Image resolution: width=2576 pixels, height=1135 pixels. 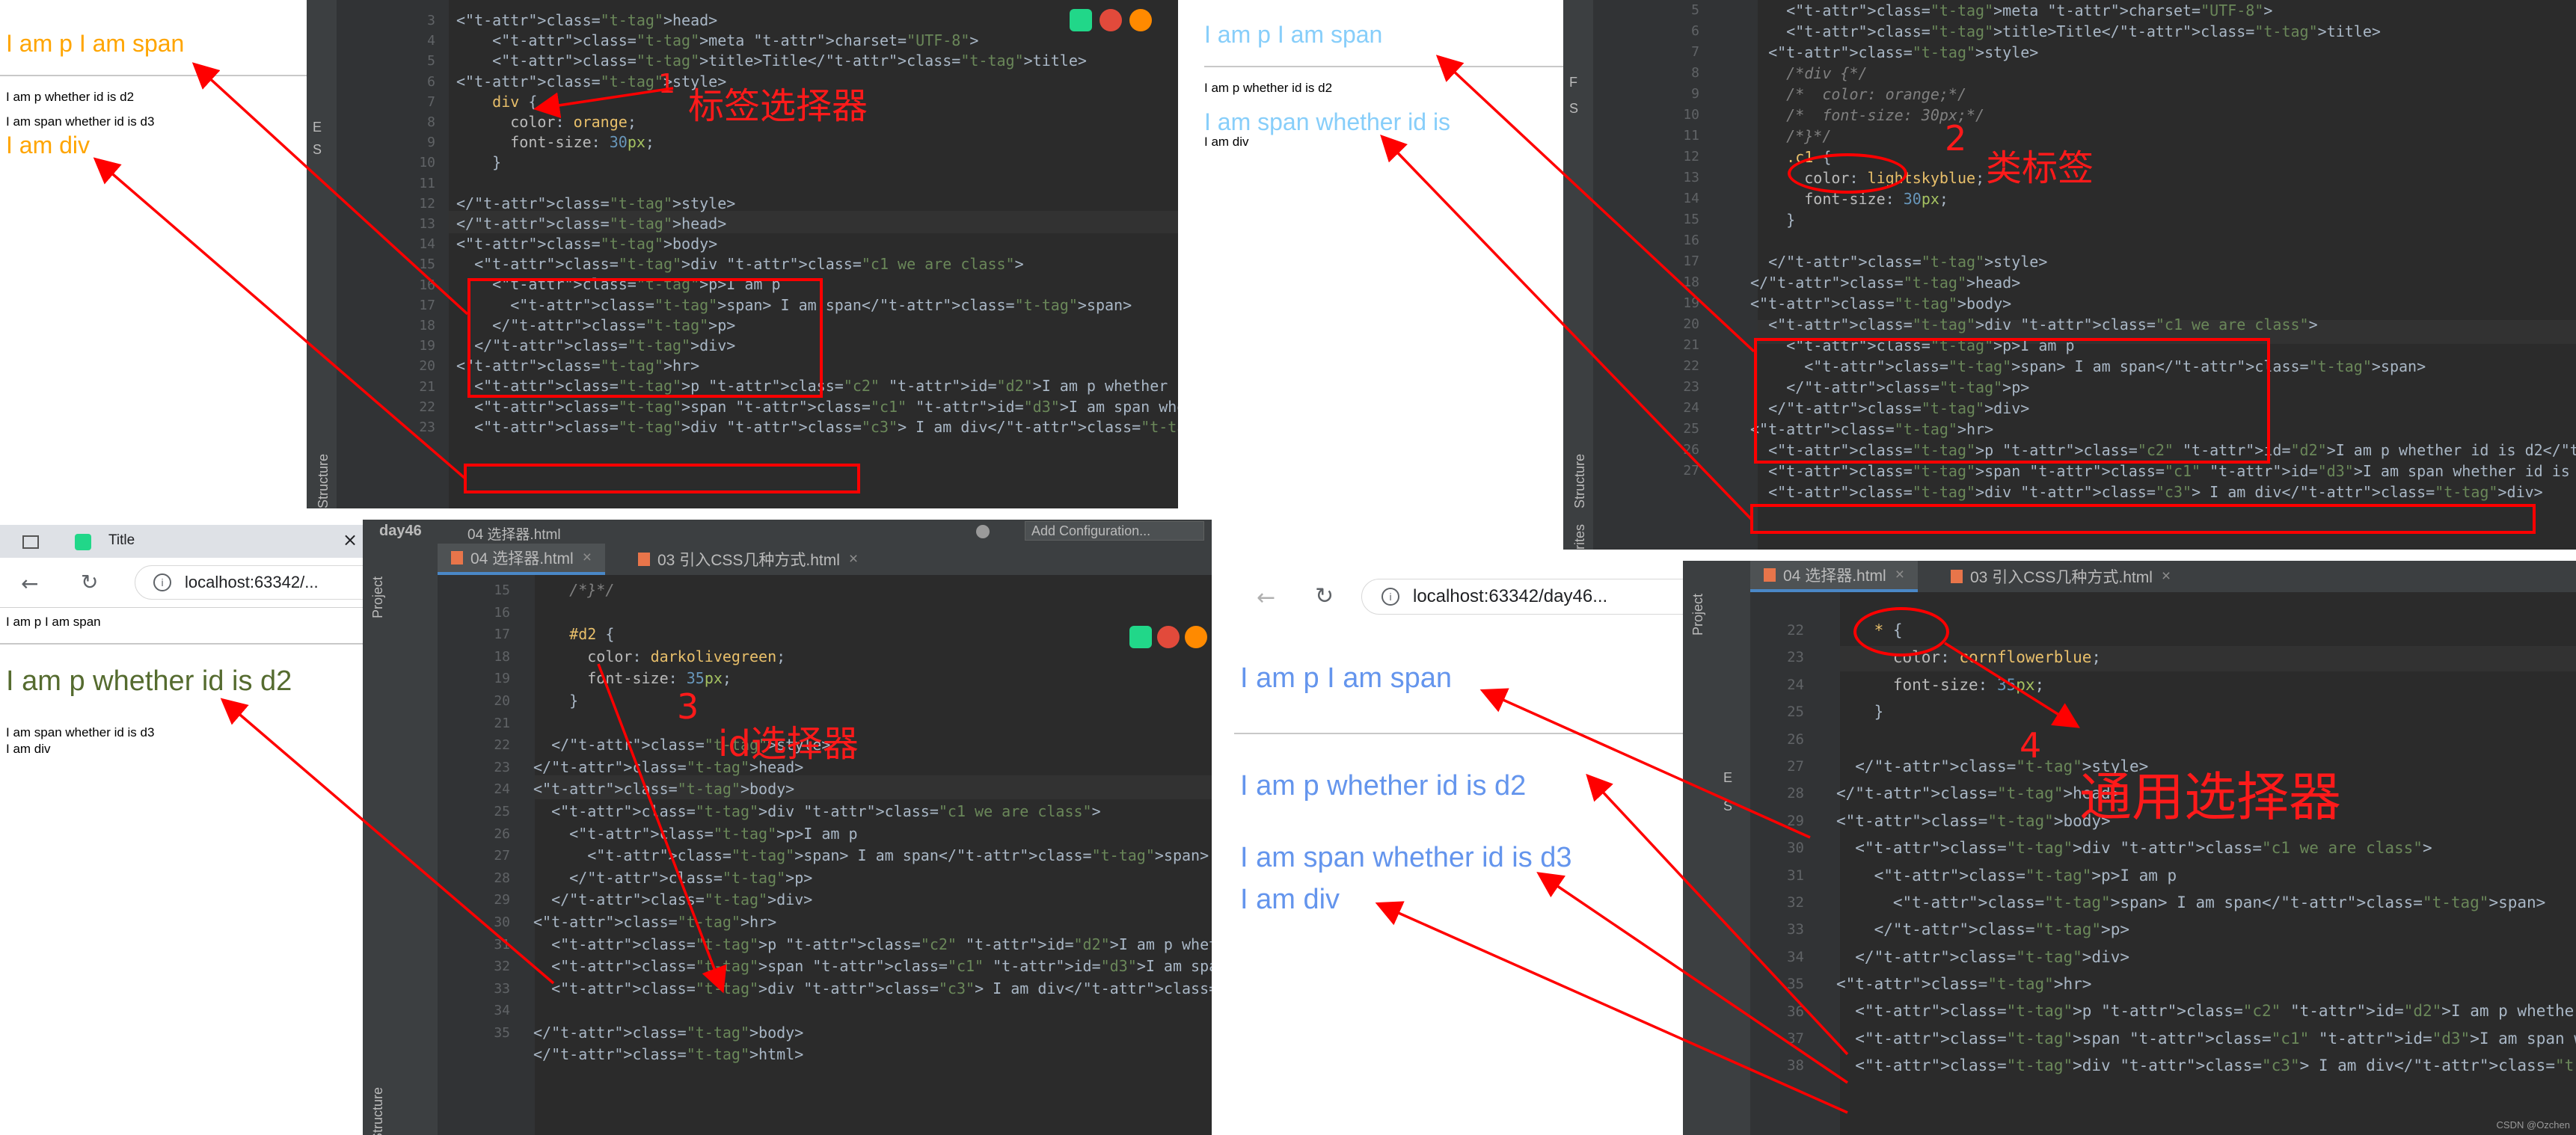 I want to click on q3-arrow-to-d2, so click(x=662, y=828).